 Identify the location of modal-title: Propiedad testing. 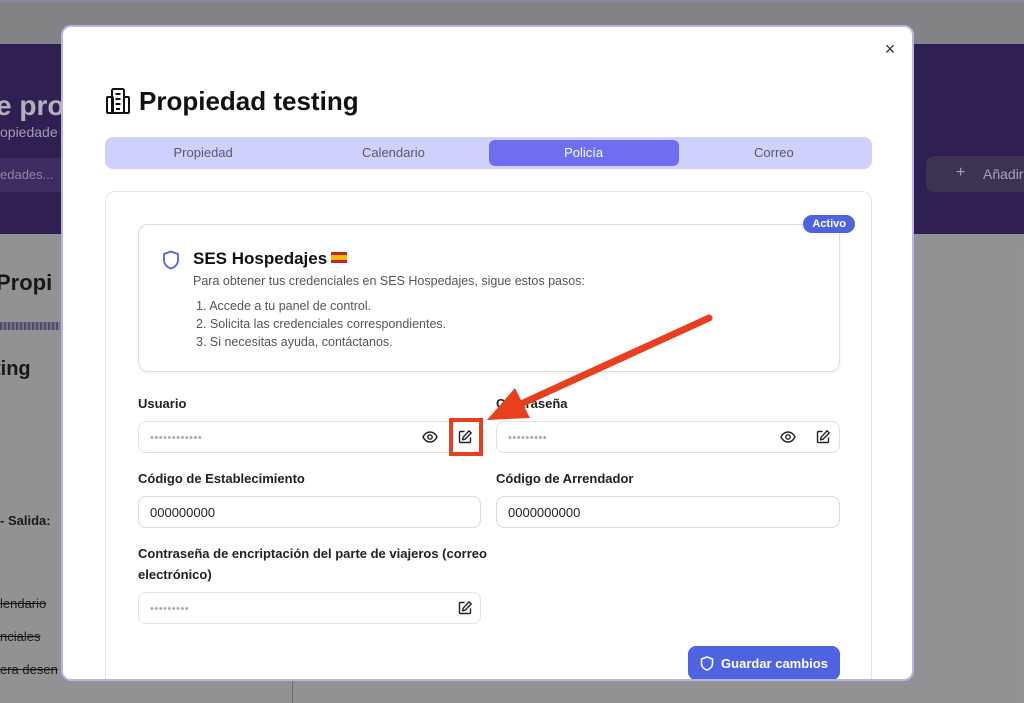
(249, 100).